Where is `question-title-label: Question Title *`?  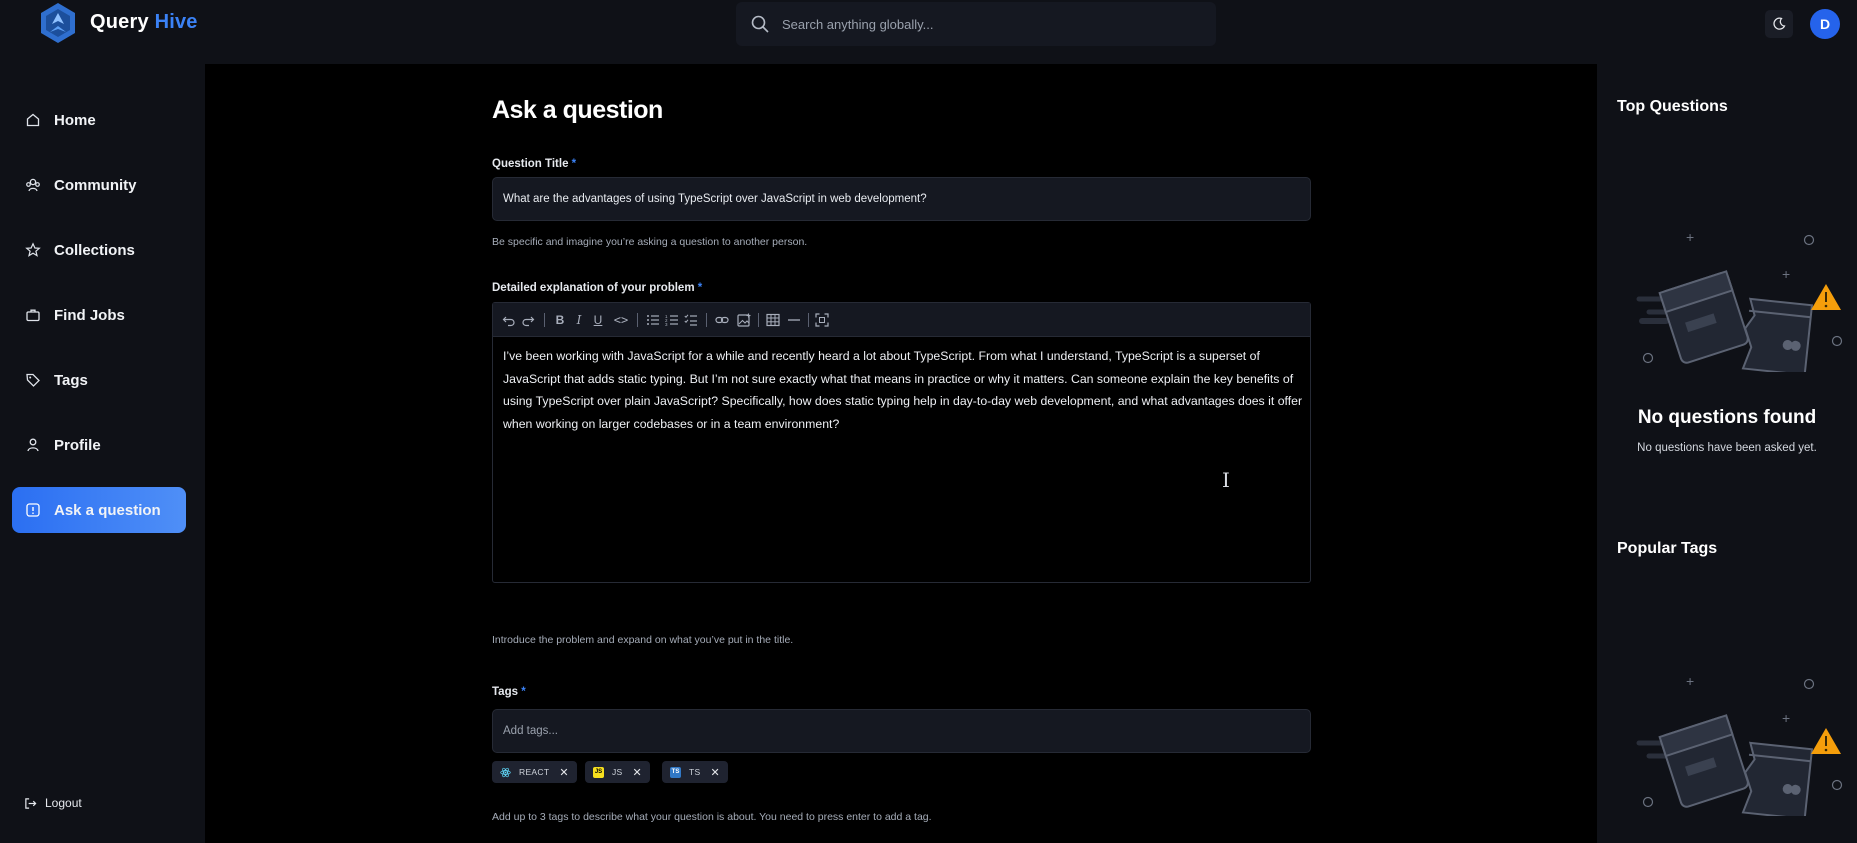
question-title-label: Question Title * is located at coordinates (534, 164).